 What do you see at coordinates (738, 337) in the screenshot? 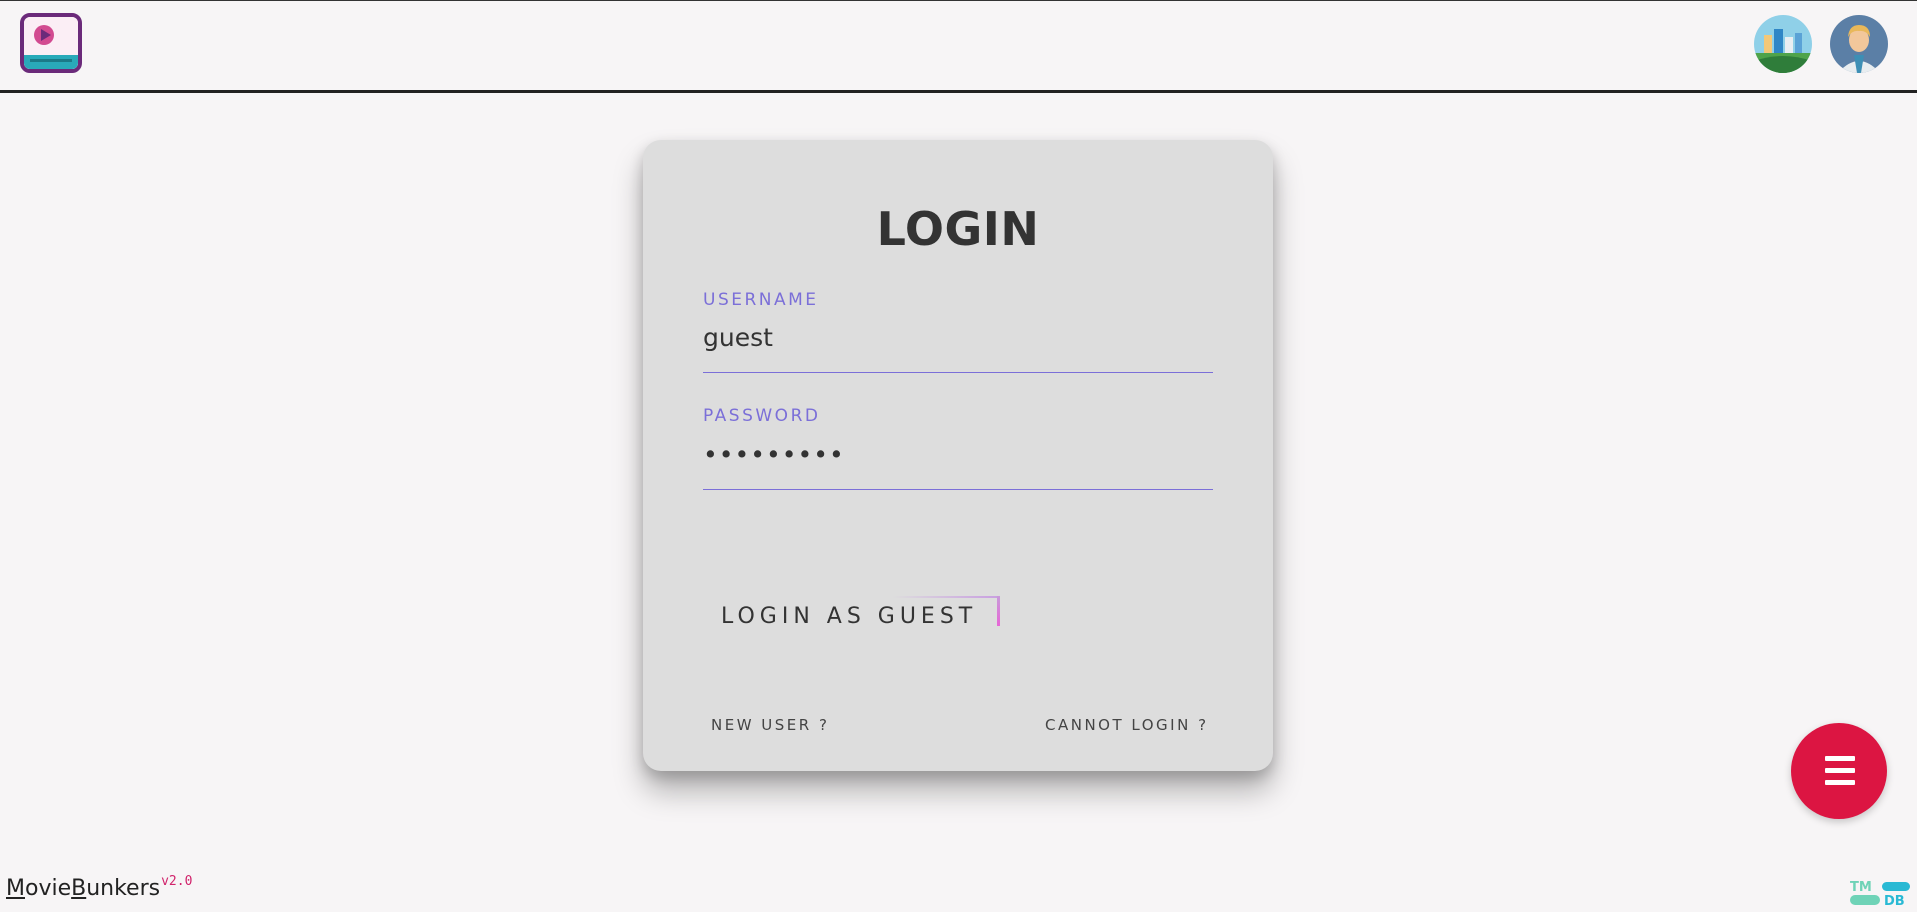
I see `username-value: guest` at bounding box center [738, 337].